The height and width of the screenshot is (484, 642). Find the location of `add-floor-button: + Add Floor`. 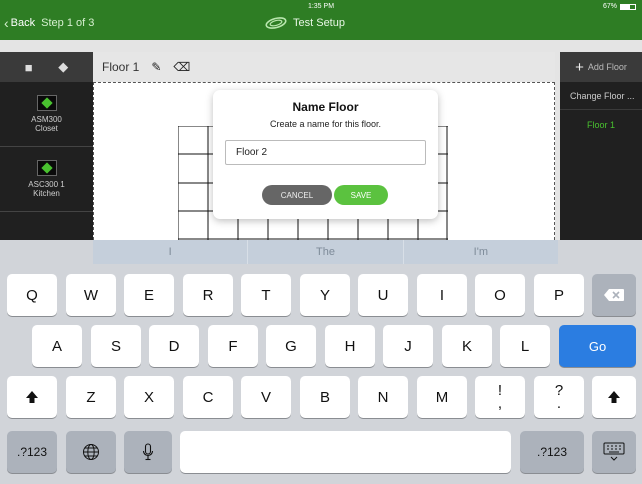

add-floor-button: + Add Floor is located at coordinates (601, 67).